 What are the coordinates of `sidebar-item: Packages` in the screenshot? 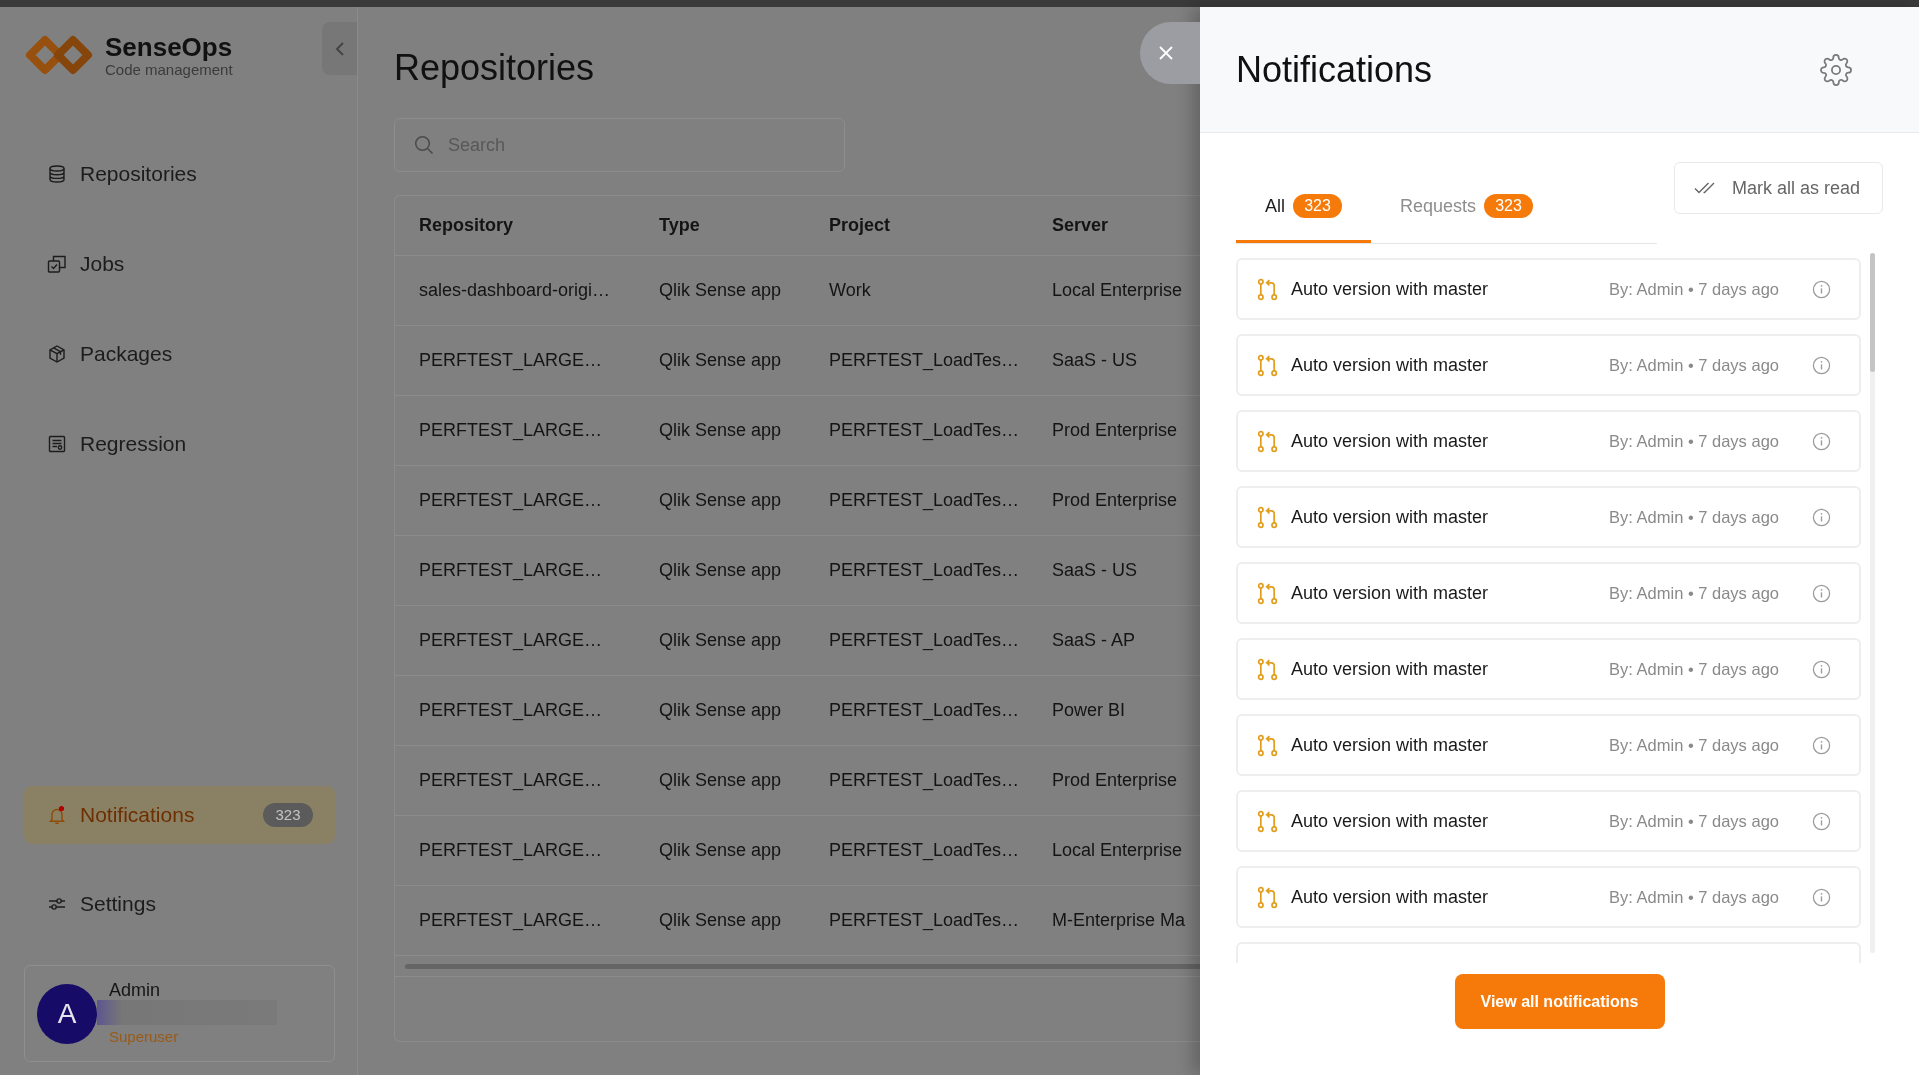 It's located at (179, 354).